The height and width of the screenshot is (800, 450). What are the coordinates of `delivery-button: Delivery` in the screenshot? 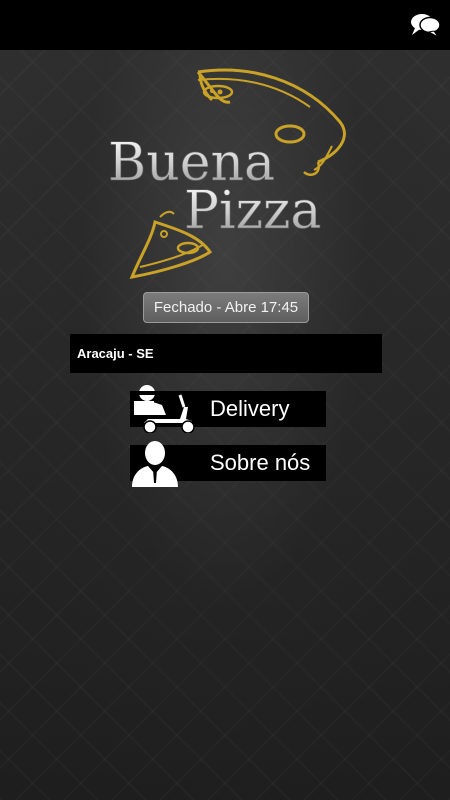 It's located at (228, 409).